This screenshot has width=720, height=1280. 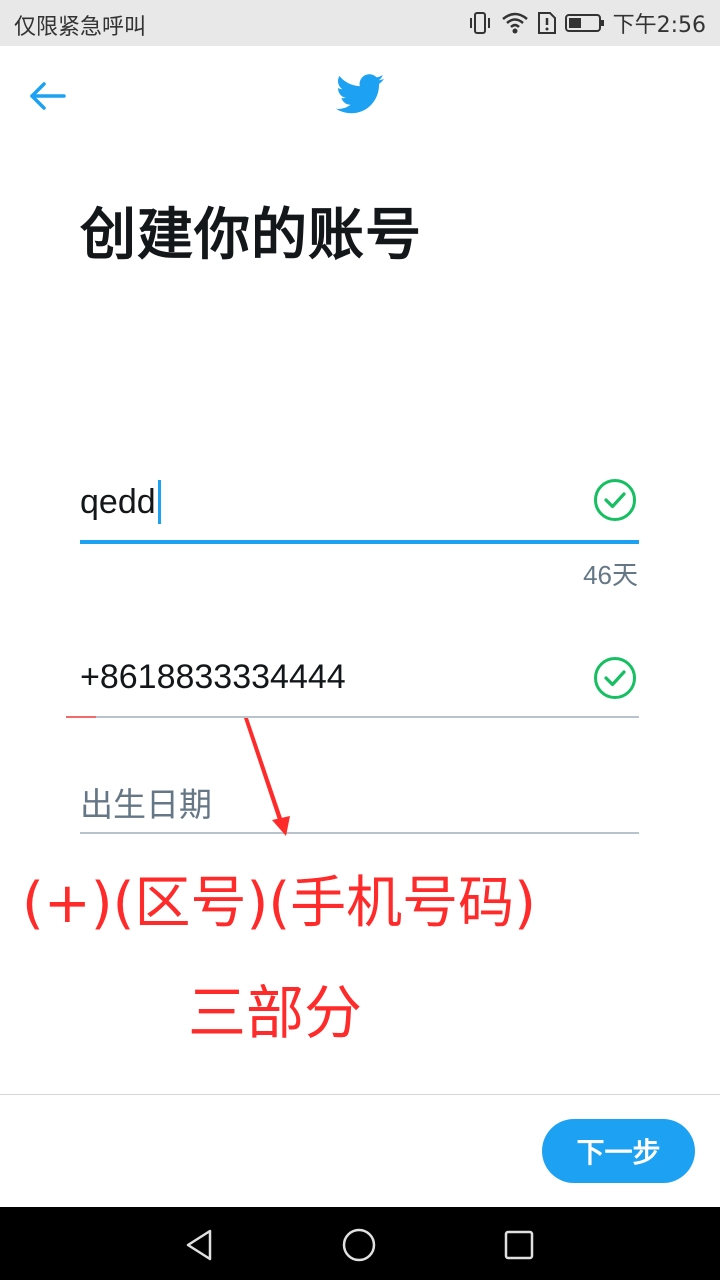 What do you see at coordinates (267, 777) in the screenshot?
I see `annotation-arrow` at bounding box center [267, 777].